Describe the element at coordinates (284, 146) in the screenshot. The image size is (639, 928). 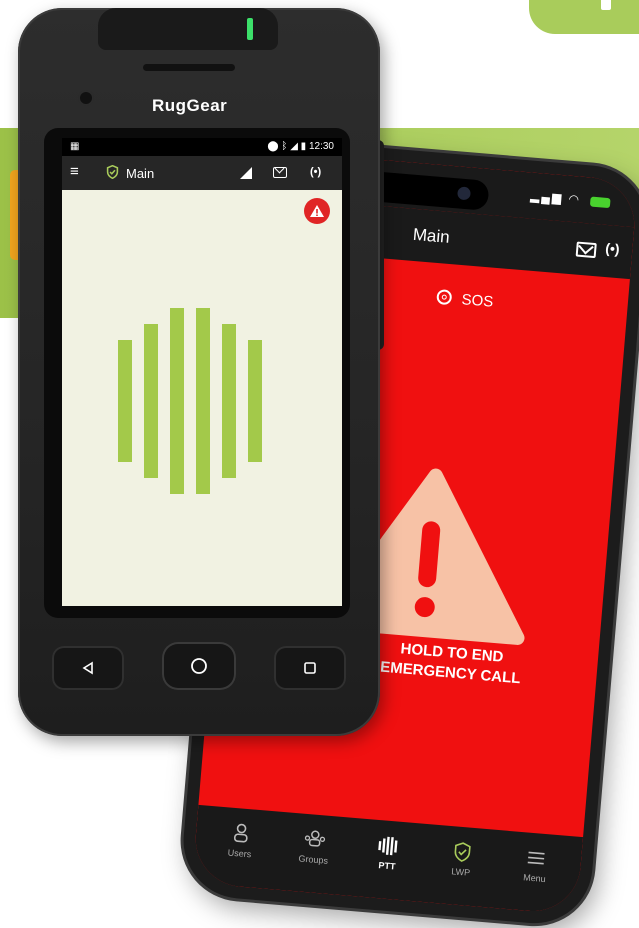
I see `bluetooth-icon: ᛒ` at that location.